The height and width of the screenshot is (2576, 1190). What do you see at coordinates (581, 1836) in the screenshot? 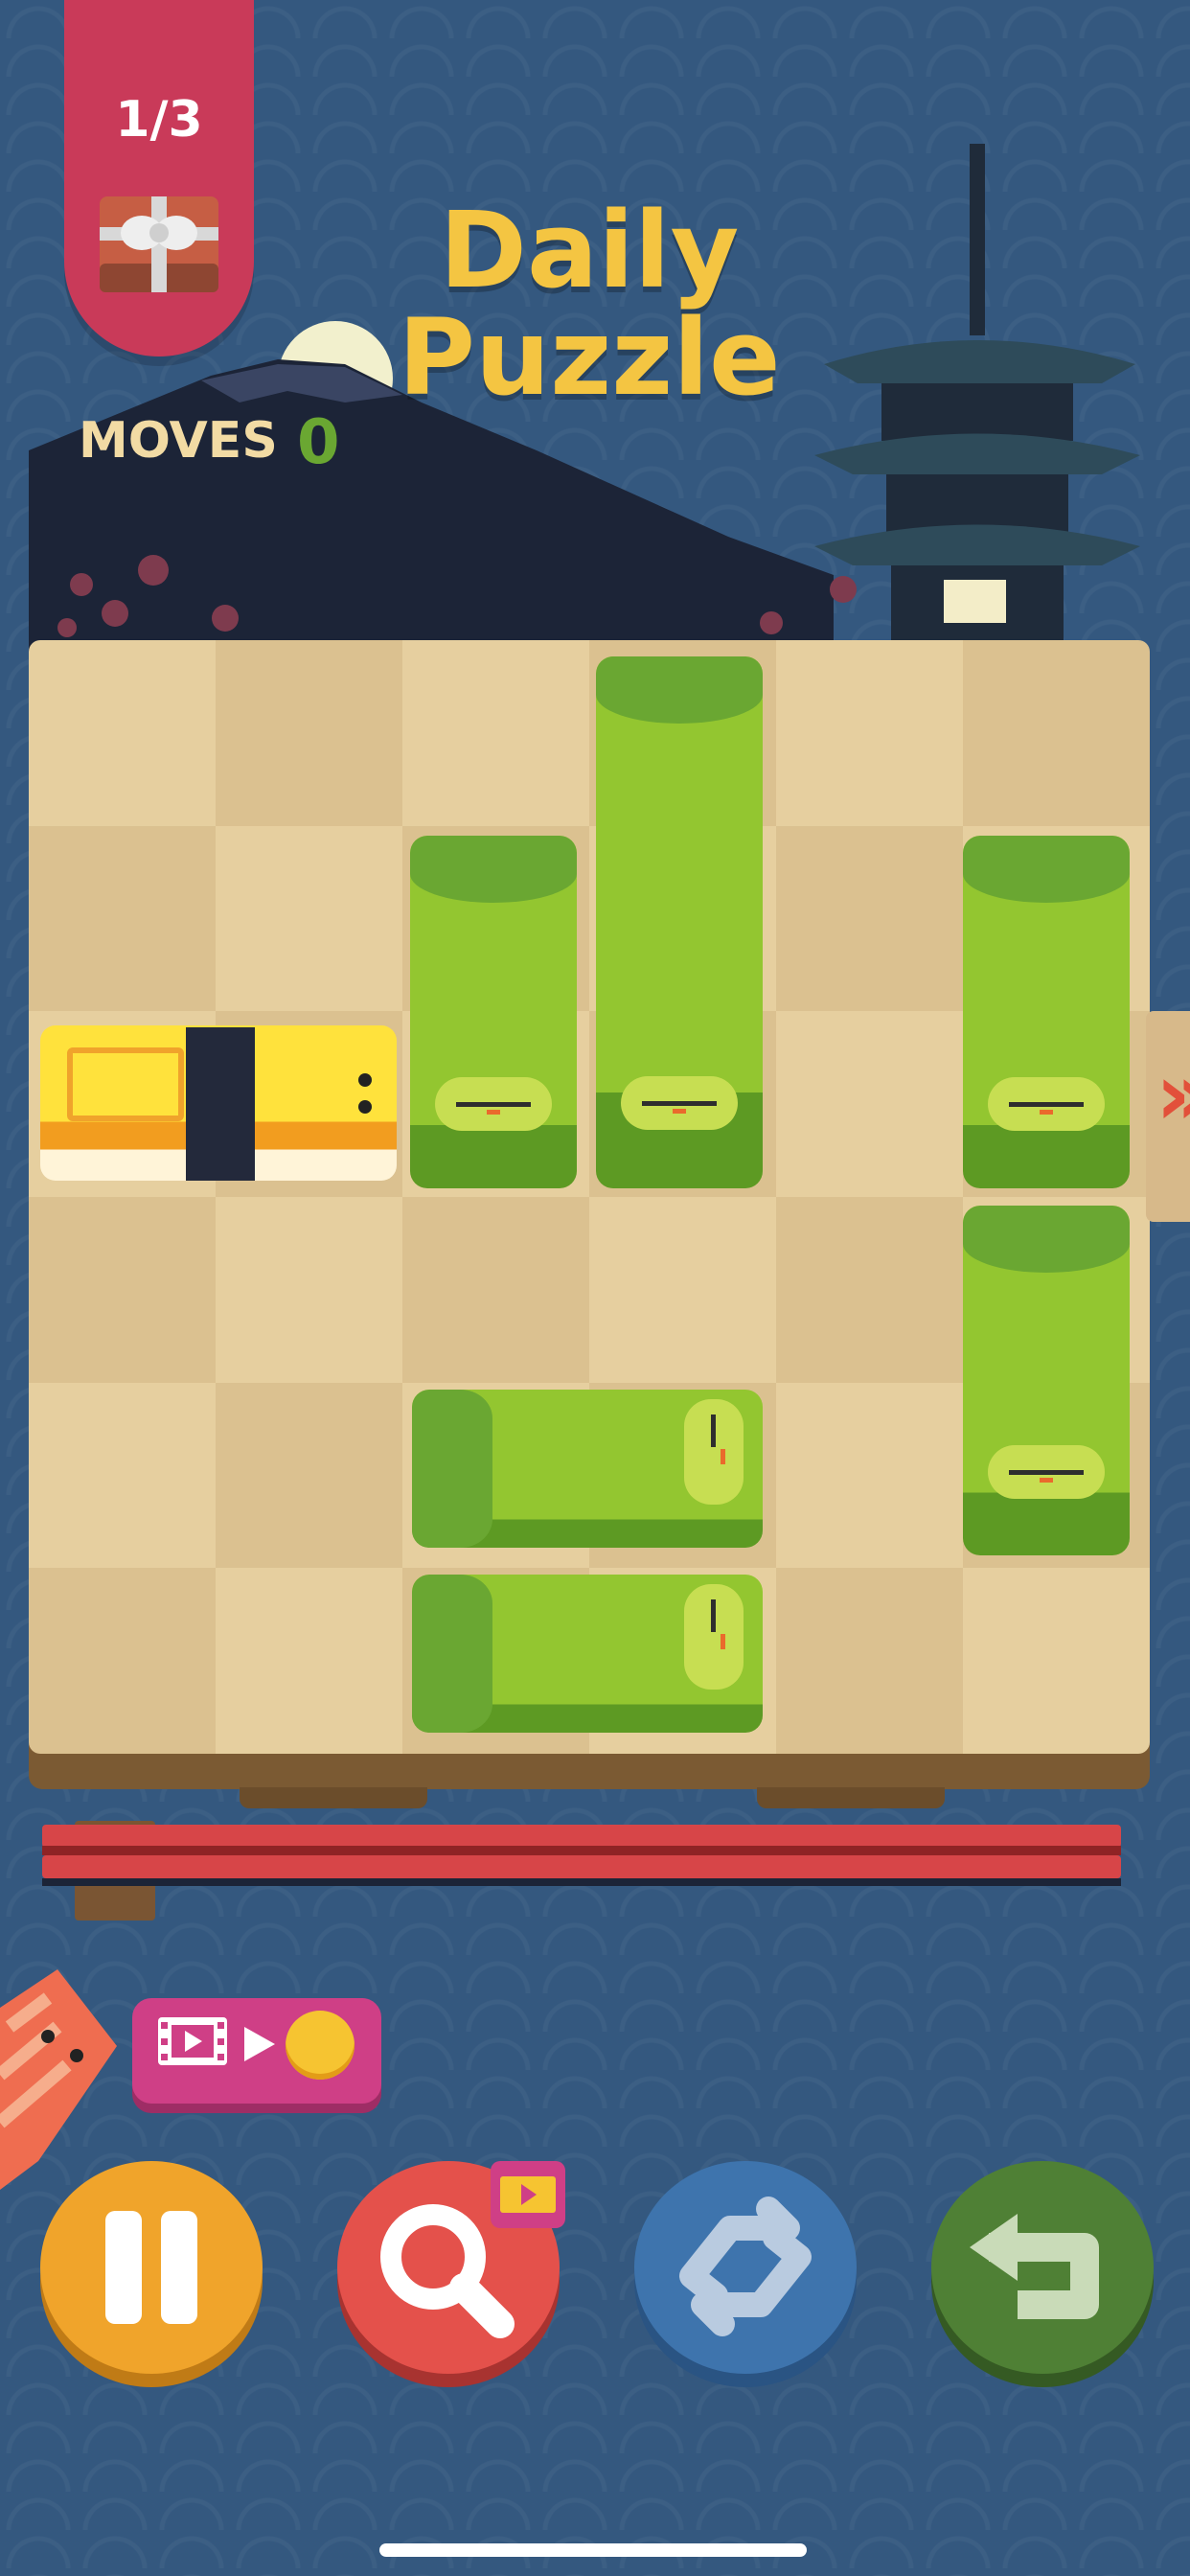
I see `chopstick-top` at bounding box center [581, 1836].